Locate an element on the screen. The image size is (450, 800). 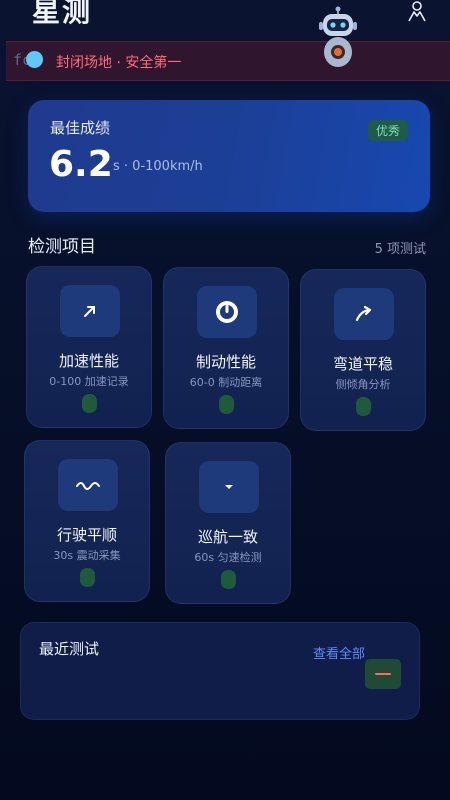
test-card-title: 弯道平稳 is located at coordinates (362, 364).